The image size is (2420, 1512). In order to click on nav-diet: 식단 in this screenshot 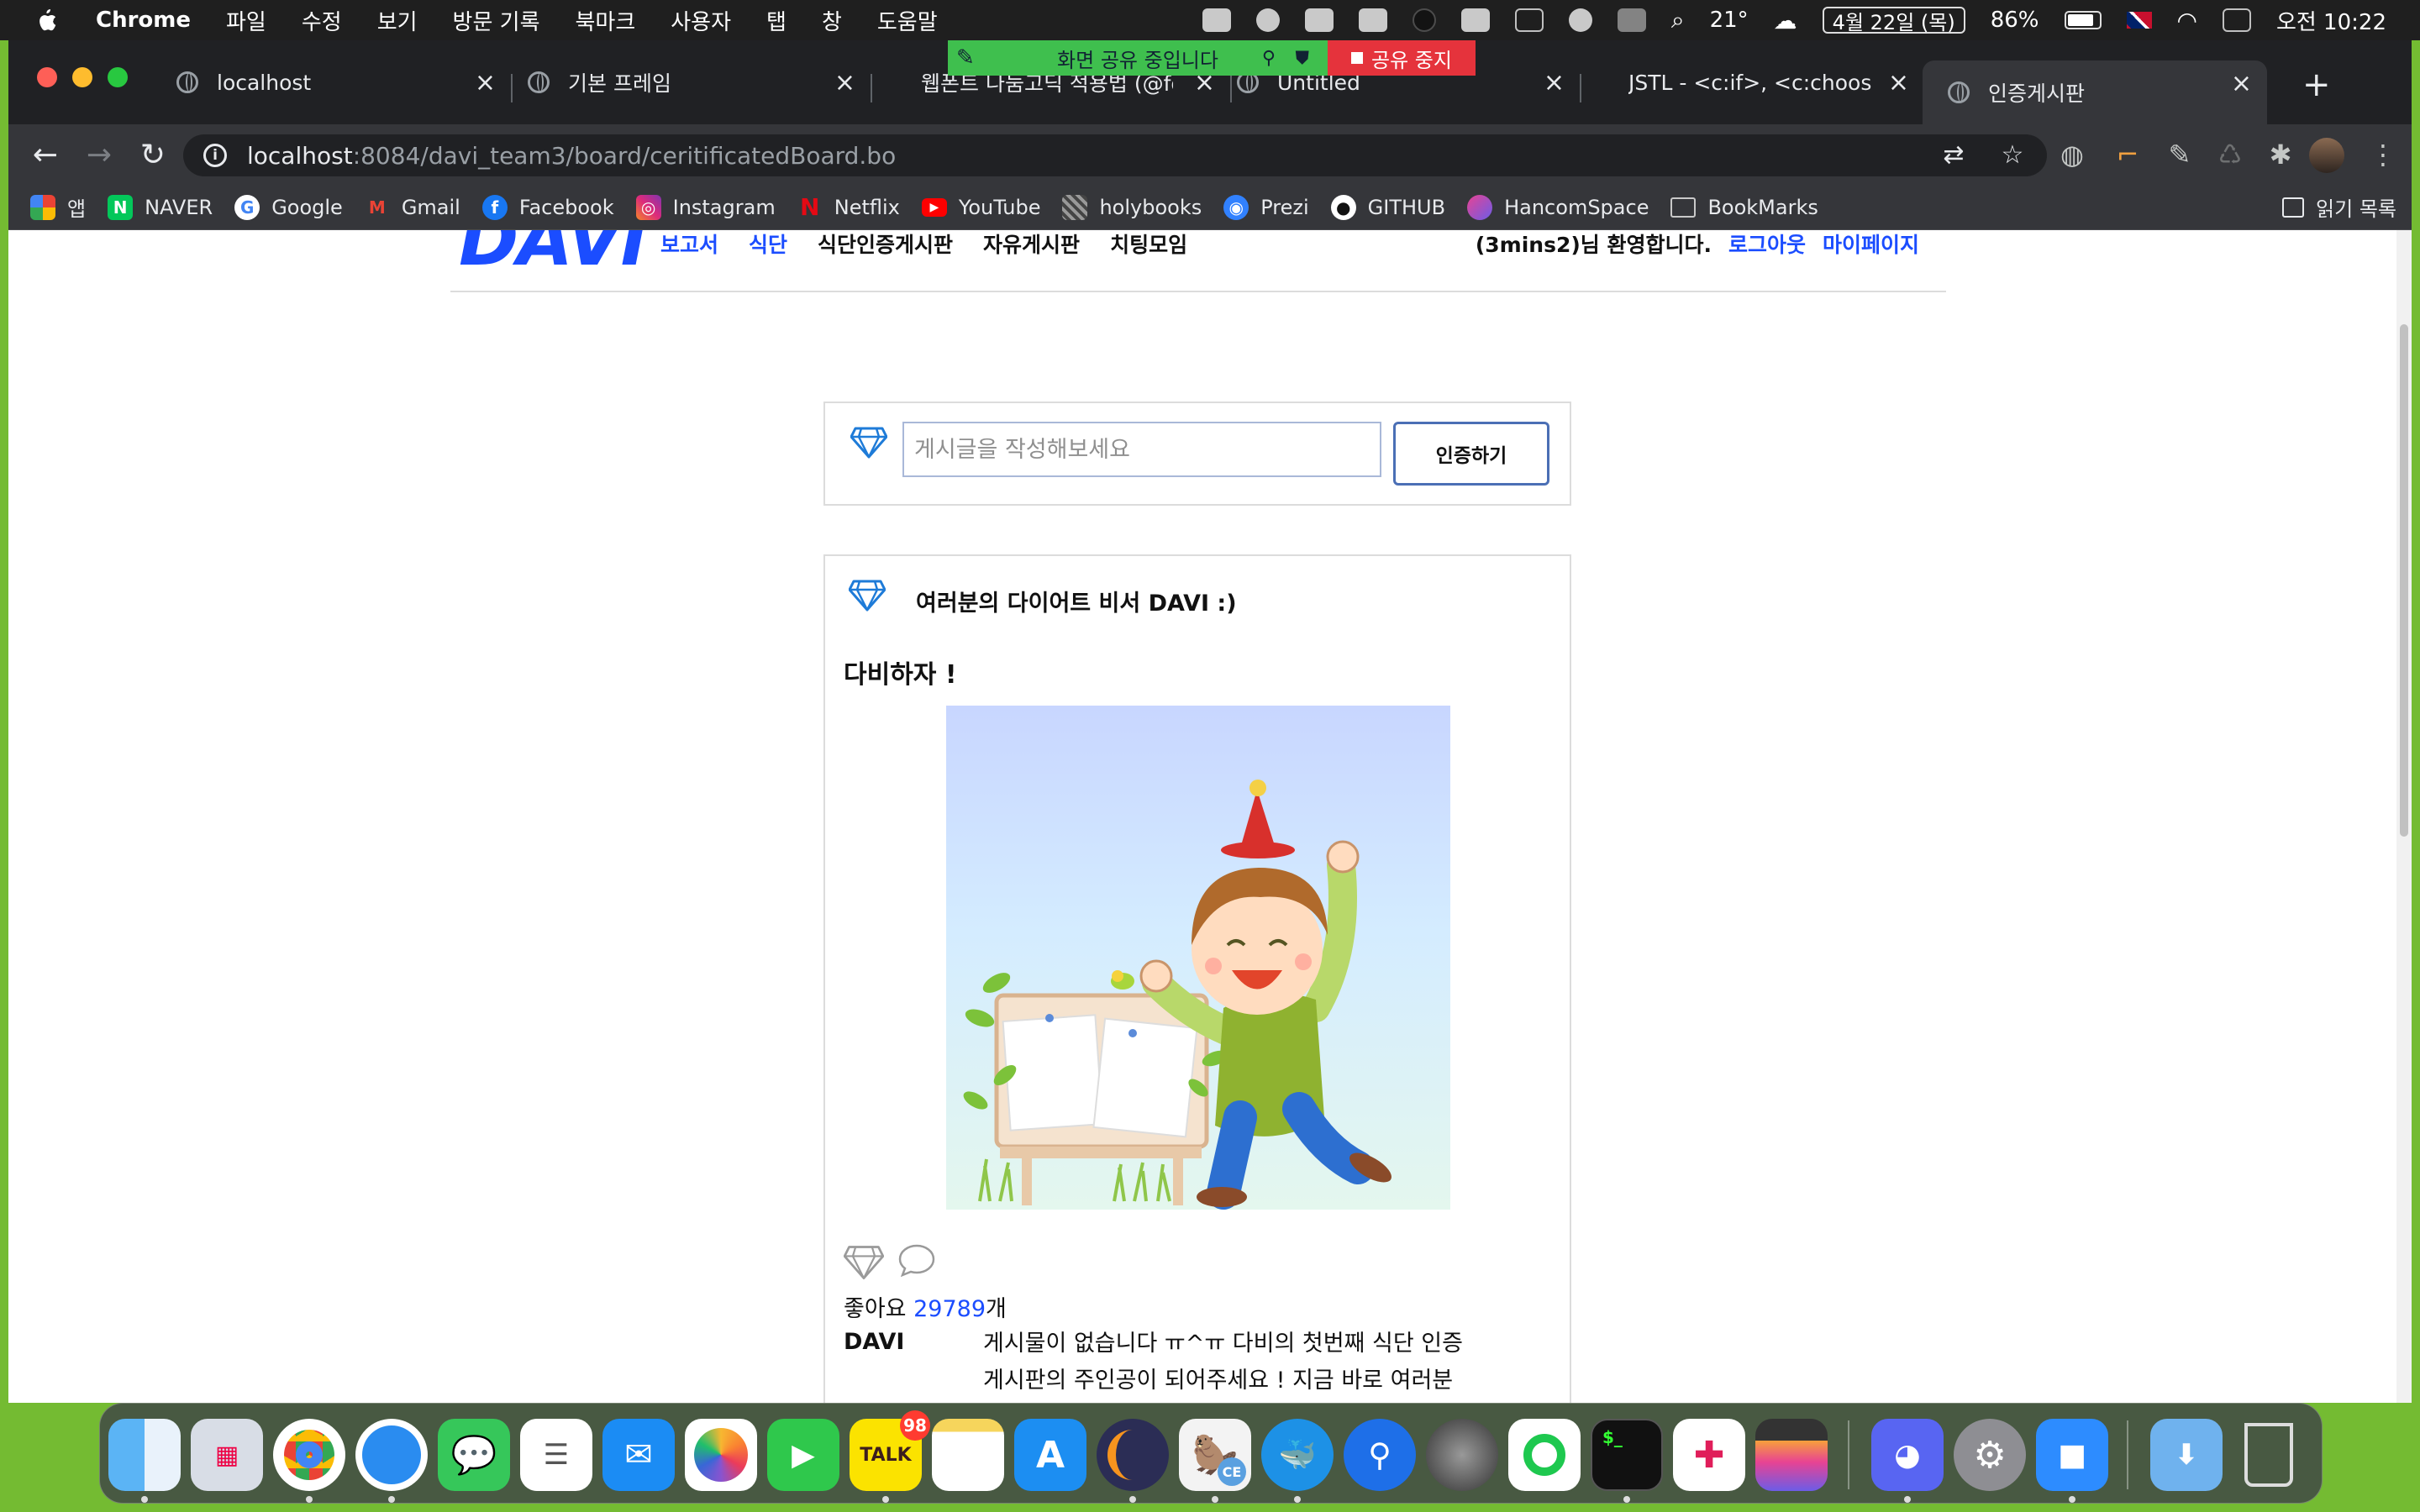, I will do `click(768, 244)`.